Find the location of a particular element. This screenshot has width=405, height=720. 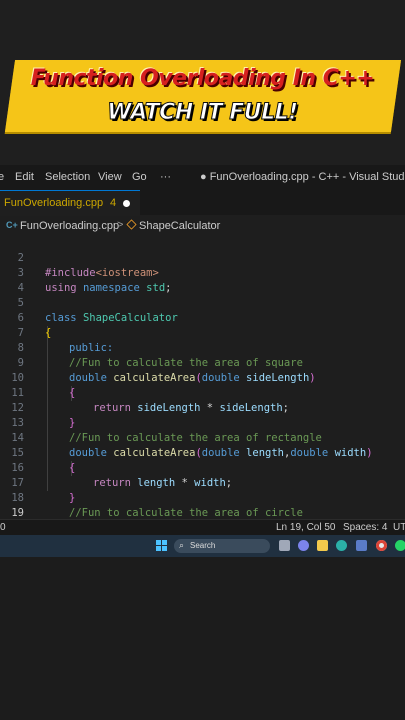

code-line: 3 using namespace std; is located at coordinates (202, 272).